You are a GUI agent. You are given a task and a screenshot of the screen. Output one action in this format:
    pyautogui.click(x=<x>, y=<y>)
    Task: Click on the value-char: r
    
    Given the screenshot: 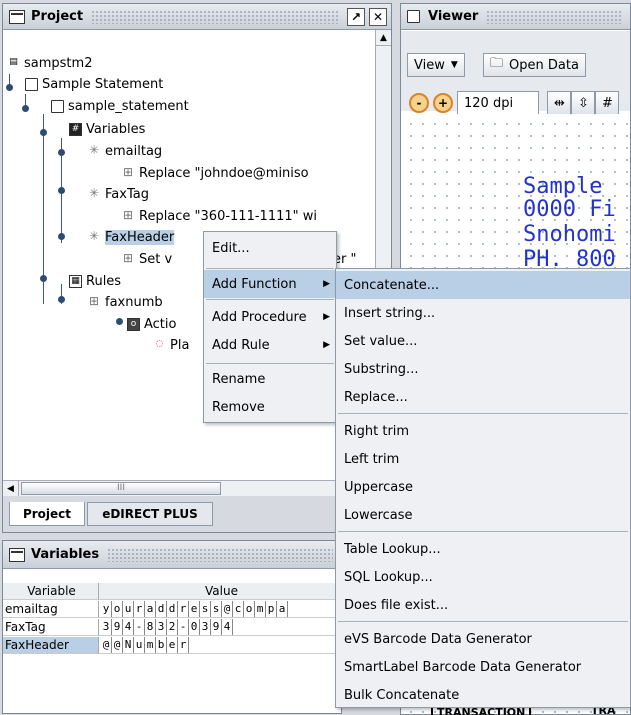 What is the action you would take?
    pyautogui.click(x=139, y=609)
    